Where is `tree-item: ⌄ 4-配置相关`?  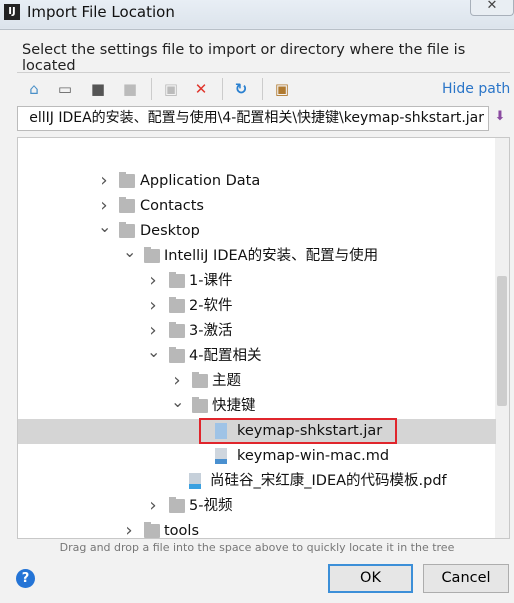
tree-item: ⌄ 4-配置相关 is located at coordinates (257, 355).